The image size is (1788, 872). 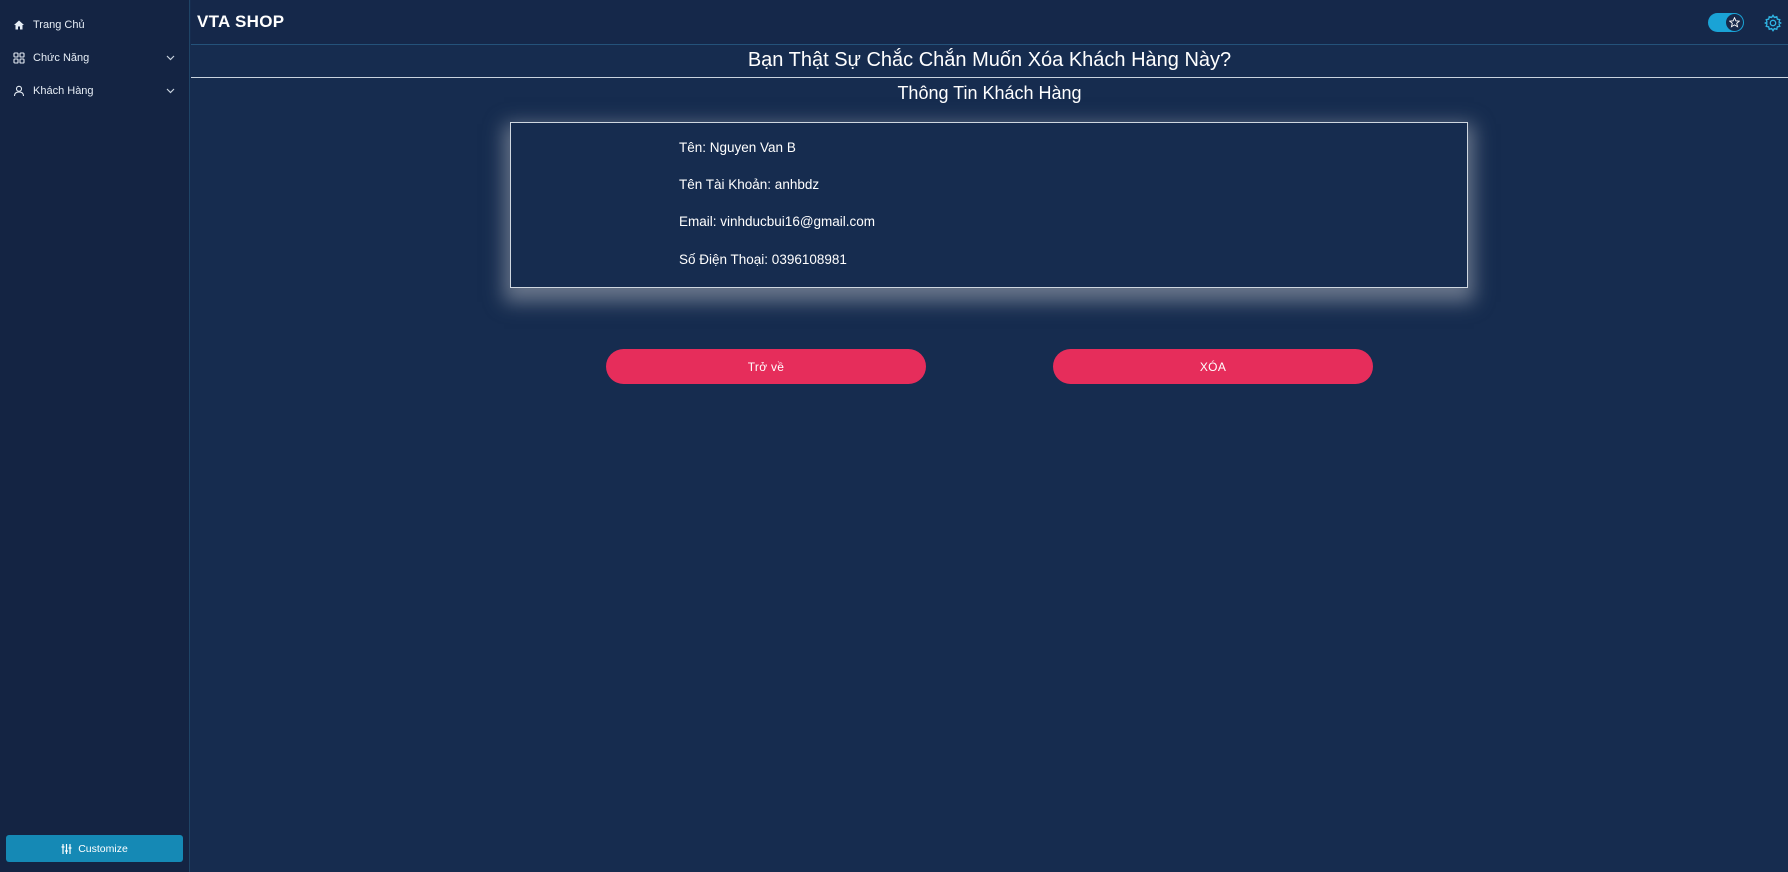 I want to click on brand-title: VTA SHOP, so click(x=241, y=21).